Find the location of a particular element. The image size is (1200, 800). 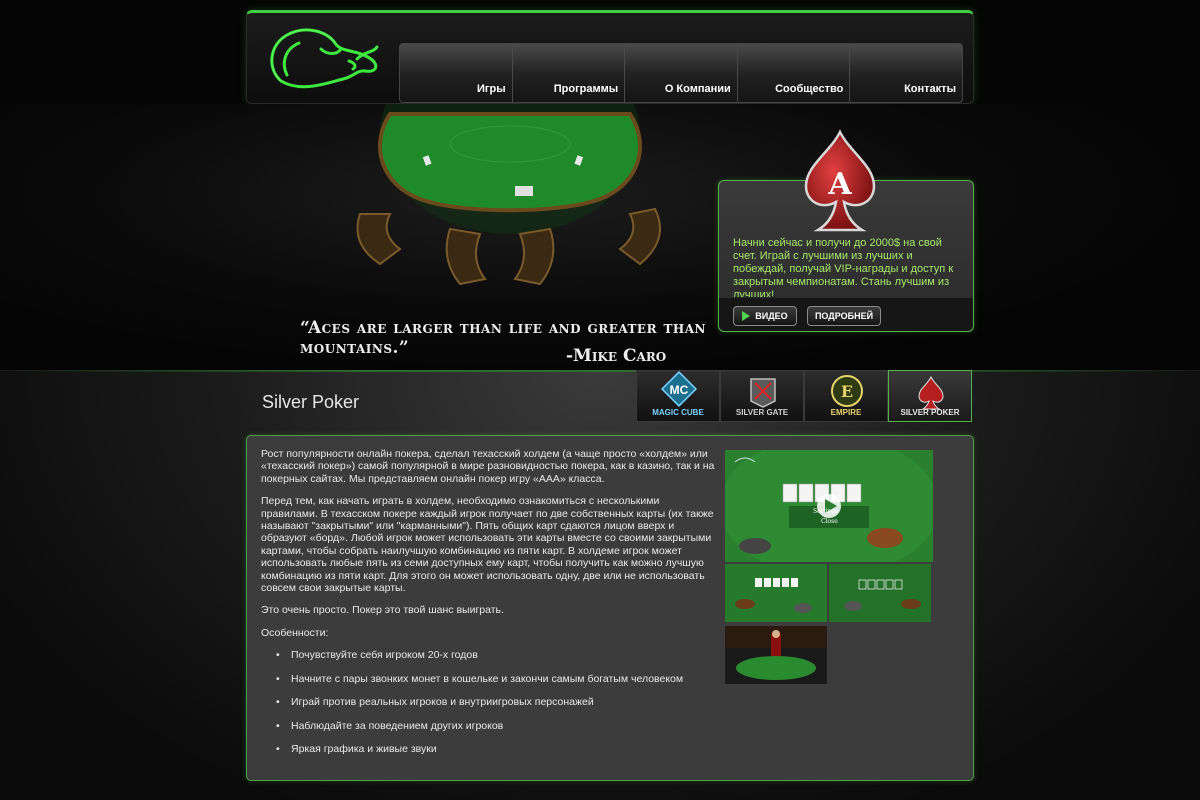

band-divider is located at coordinates (600, 371).